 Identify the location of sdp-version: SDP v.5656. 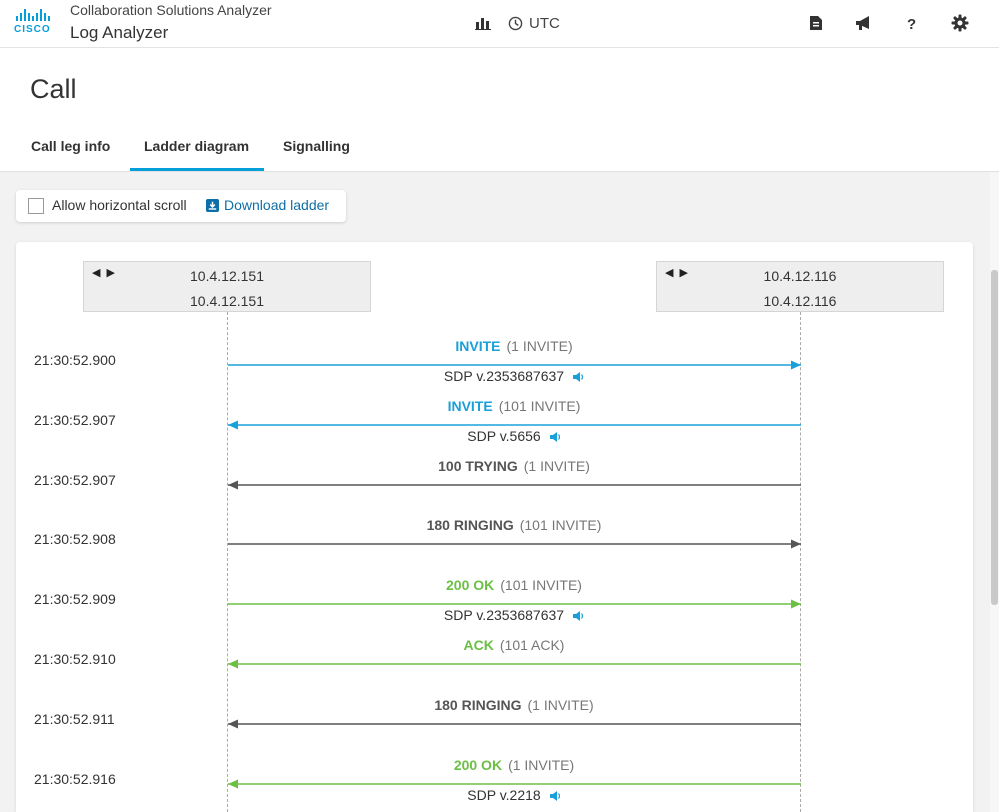
(504, 435).